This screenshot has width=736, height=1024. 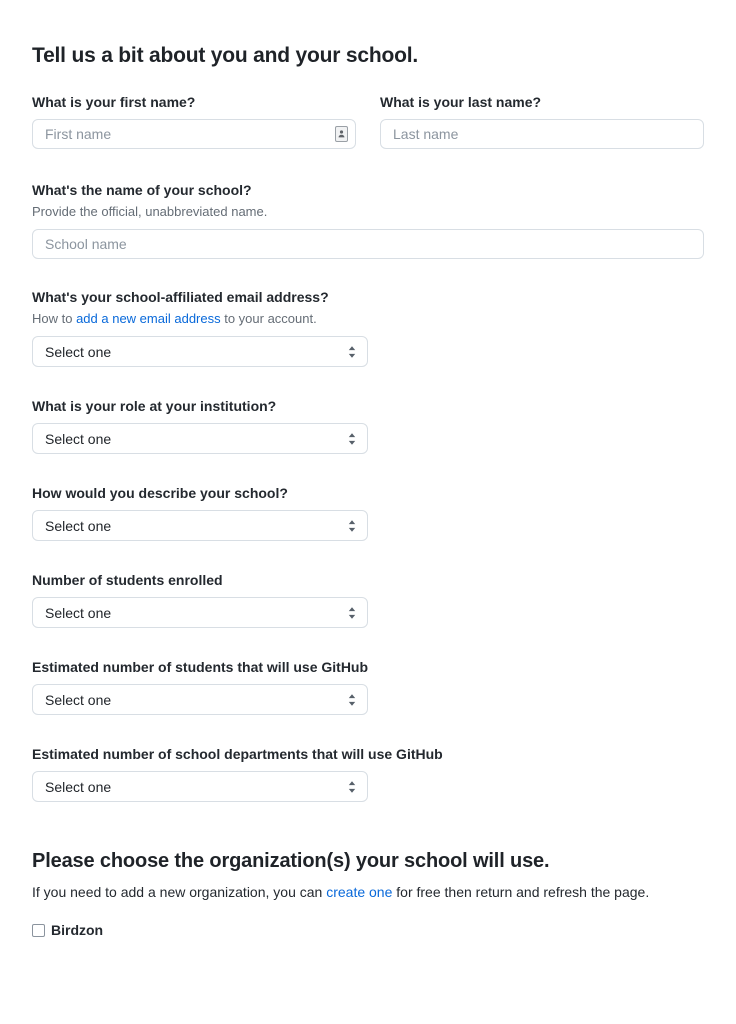 What do you see at coordinates (154, 406) in the screenshot?
I see `role-label: What is your role at your institution?` at bounding box center [154, 406].